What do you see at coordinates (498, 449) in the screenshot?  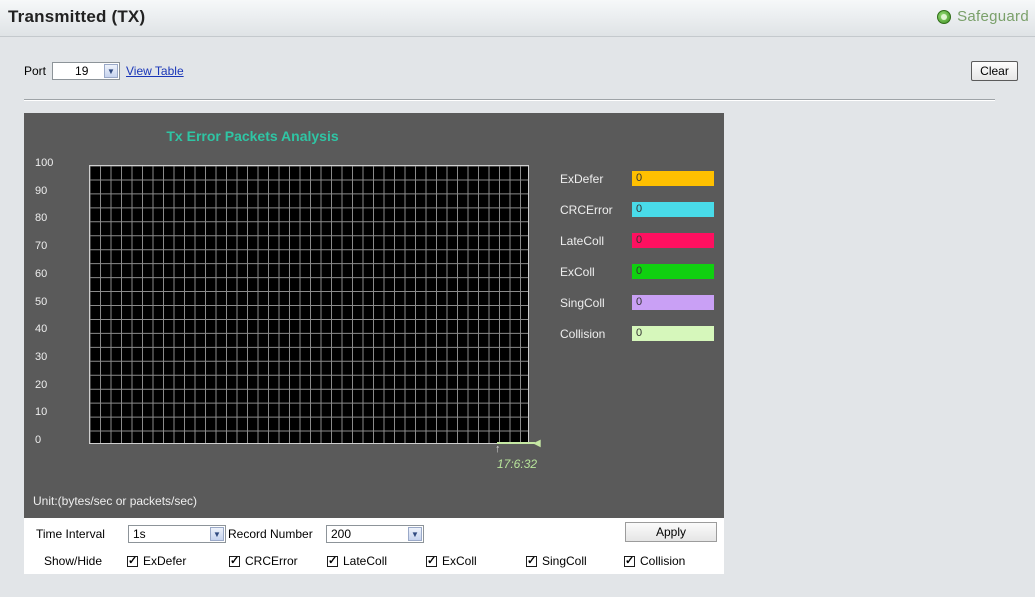 I see `time-arrow-icon: ↑` at bounding box center [498, 449].